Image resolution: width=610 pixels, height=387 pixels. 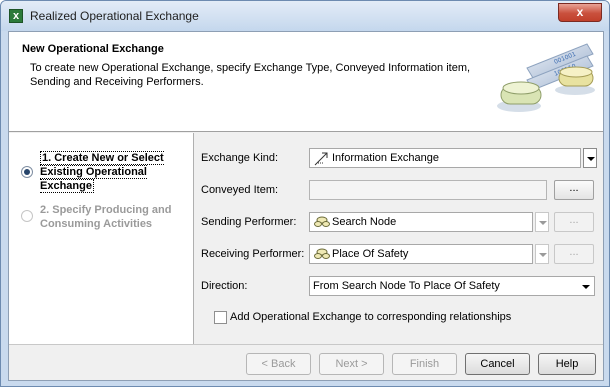 I want to click on next-button: Next >, so click(x=351, y=364).